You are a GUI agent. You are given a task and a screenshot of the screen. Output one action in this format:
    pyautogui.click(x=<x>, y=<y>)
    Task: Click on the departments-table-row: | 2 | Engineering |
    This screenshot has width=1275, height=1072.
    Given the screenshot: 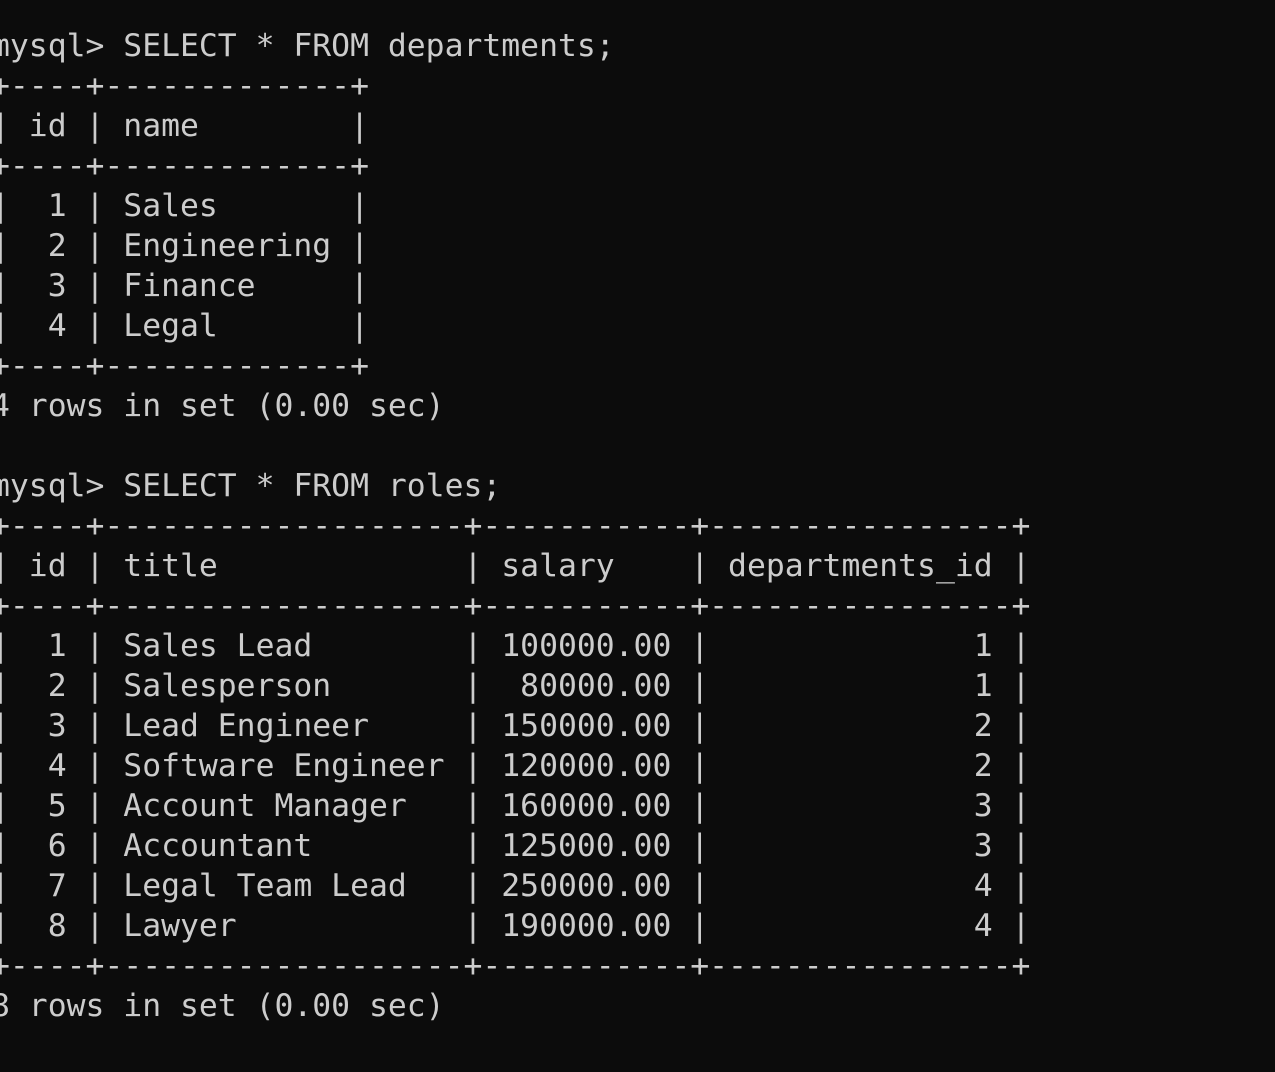 What is the action you would take?
    pyautogui.click(x=184, y=246)
    